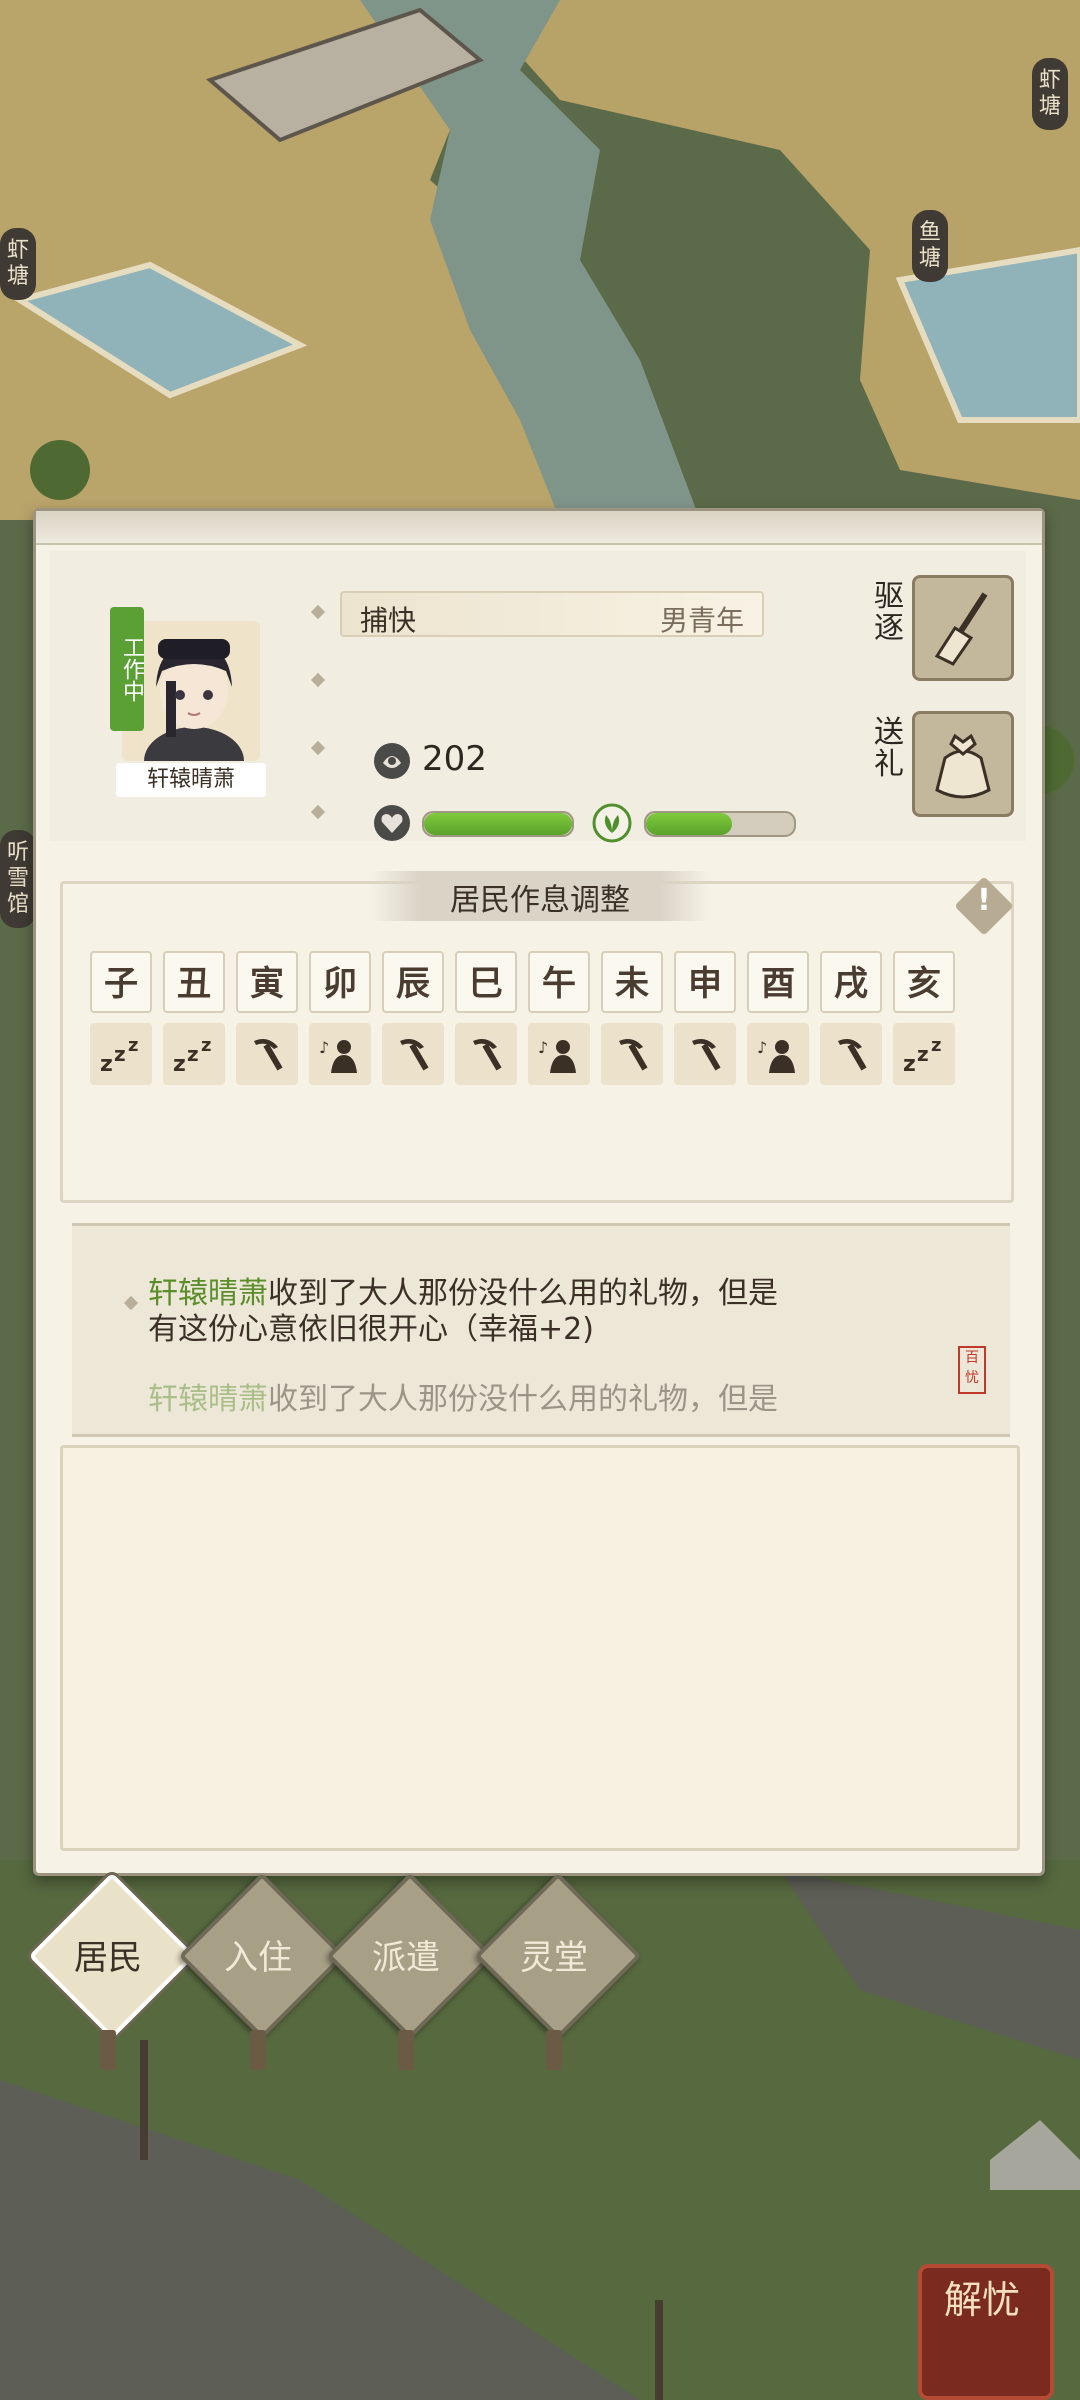 Image resolution: width=1080 pixels, height=2400 pixels. Describe the element at coordinates (340, 982) in the screenshot. I see `hour-cell: 卯` at that location.